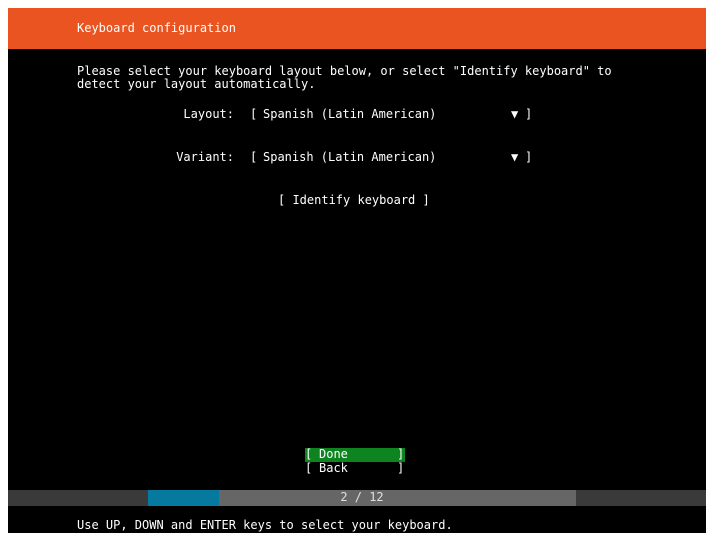  What do you see at coordinates (333, 468) in the screenshot?
I see `back-label: Back` at bounding box center [333, 468].